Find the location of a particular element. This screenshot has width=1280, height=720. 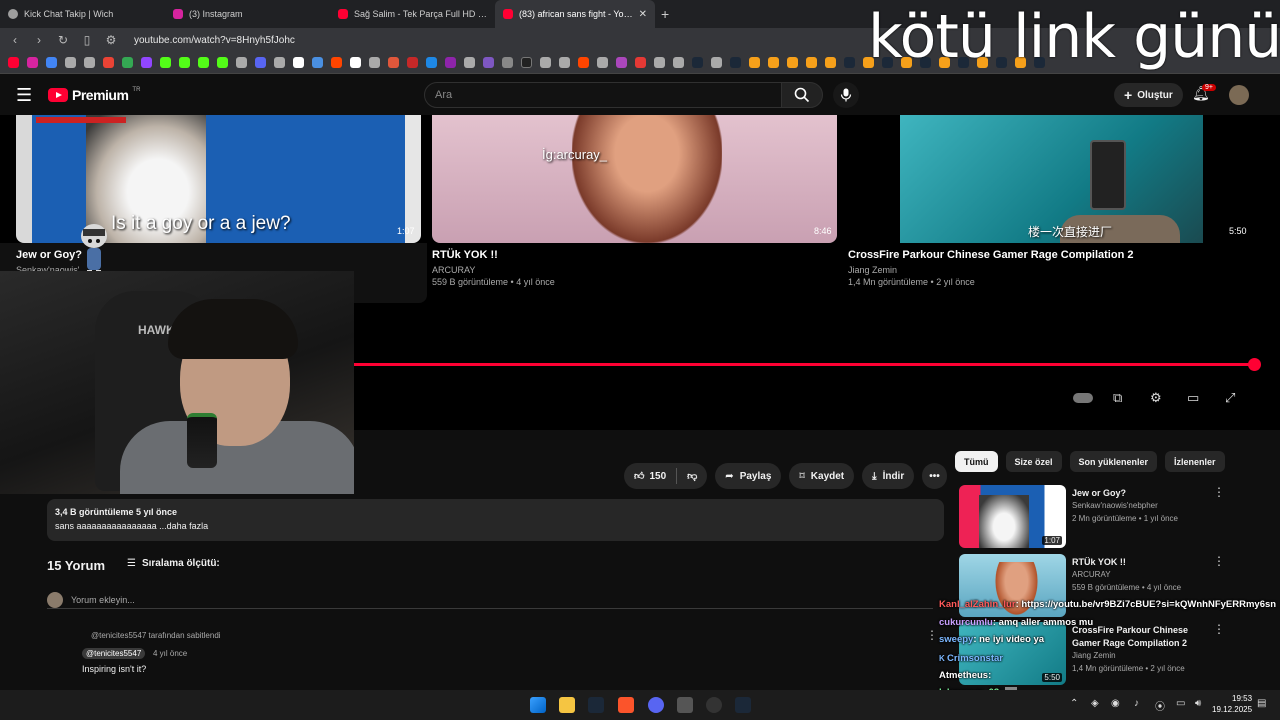

related-title: Jew or Goy? is located at coordinates (1137, 493).